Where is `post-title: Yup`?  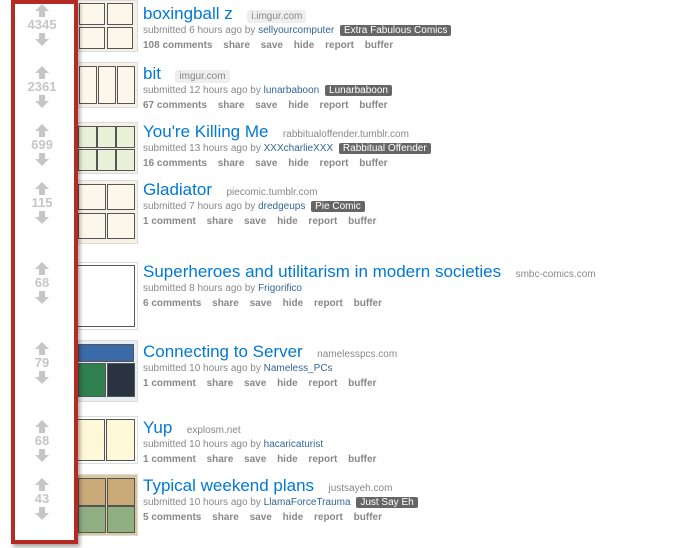
post-title: Yup is located at coordinates (157, 427).